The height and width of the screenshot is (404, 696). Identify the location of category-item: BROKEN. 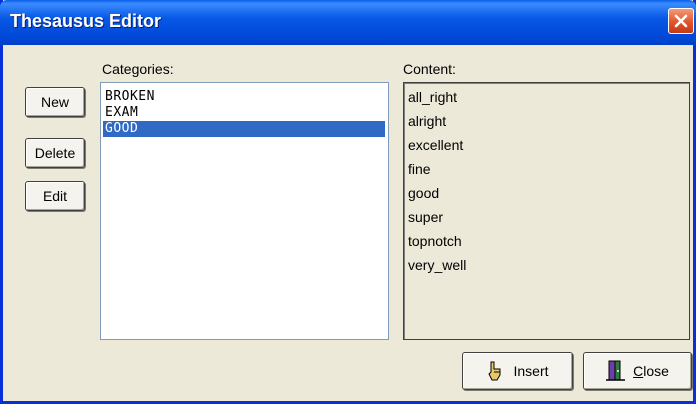
(244, 97).